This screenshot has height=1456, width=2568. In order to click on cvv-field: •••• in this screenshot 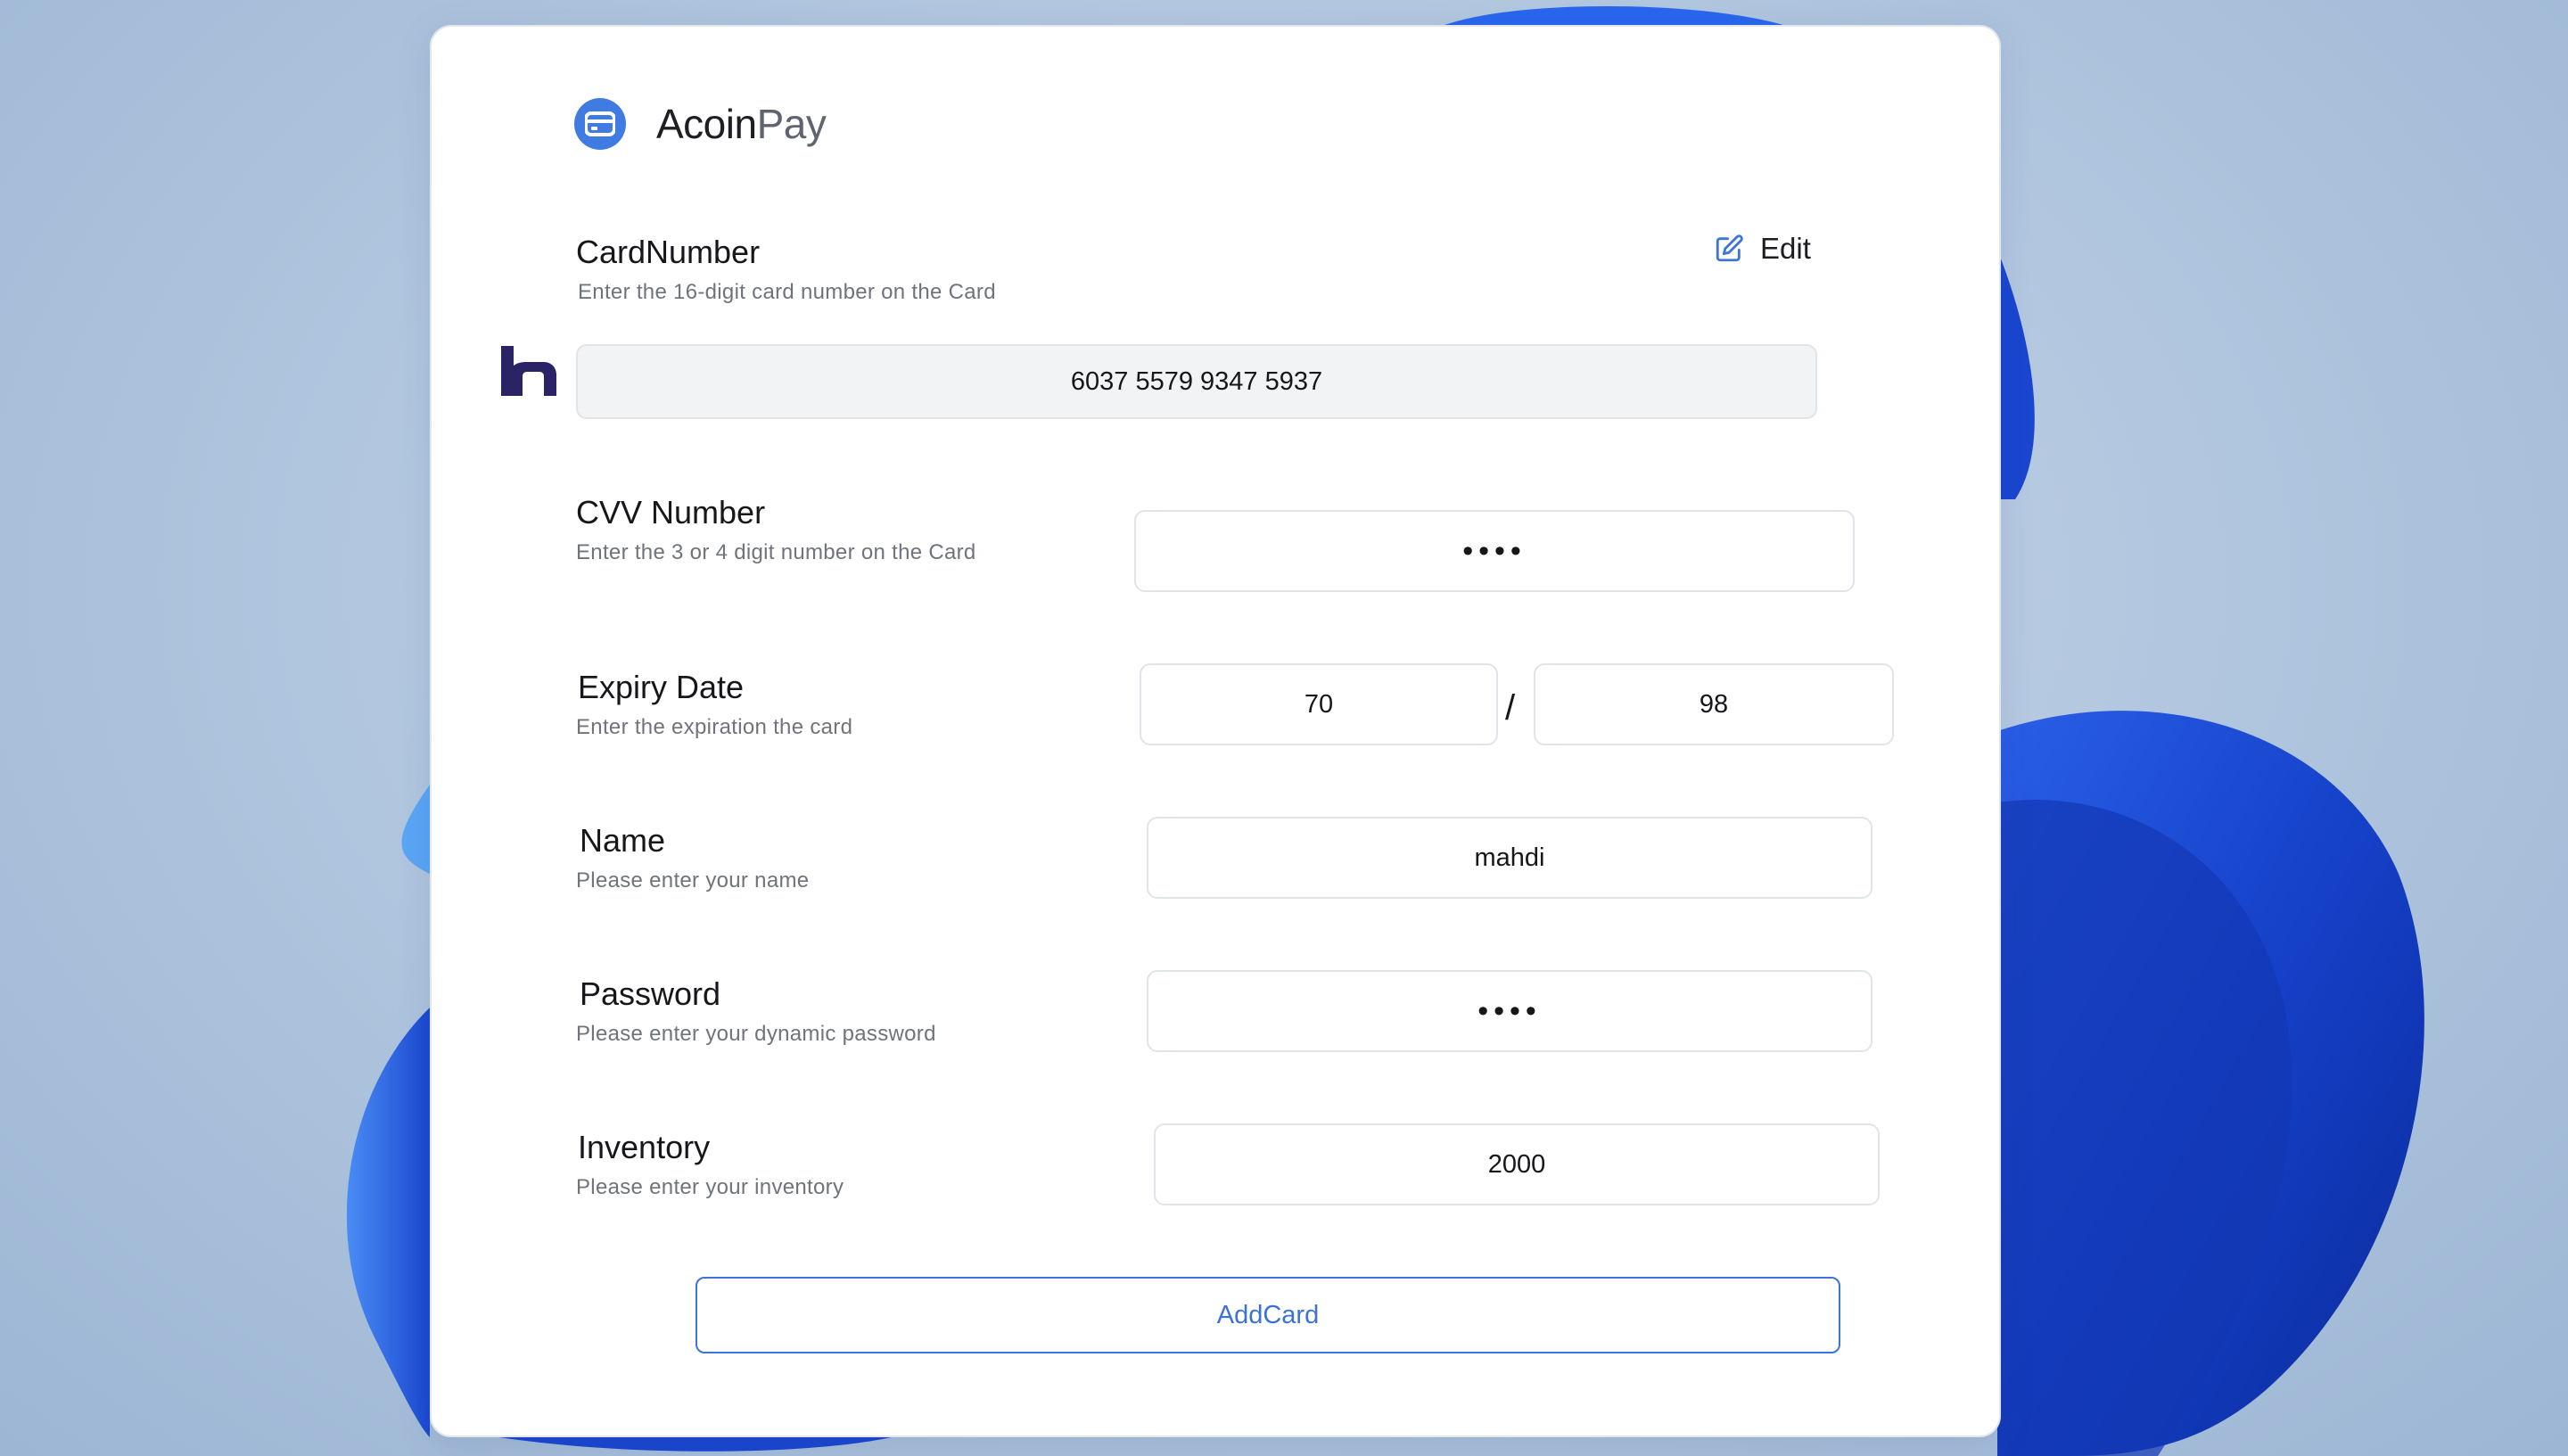, I will do `click(1494, 551)`.